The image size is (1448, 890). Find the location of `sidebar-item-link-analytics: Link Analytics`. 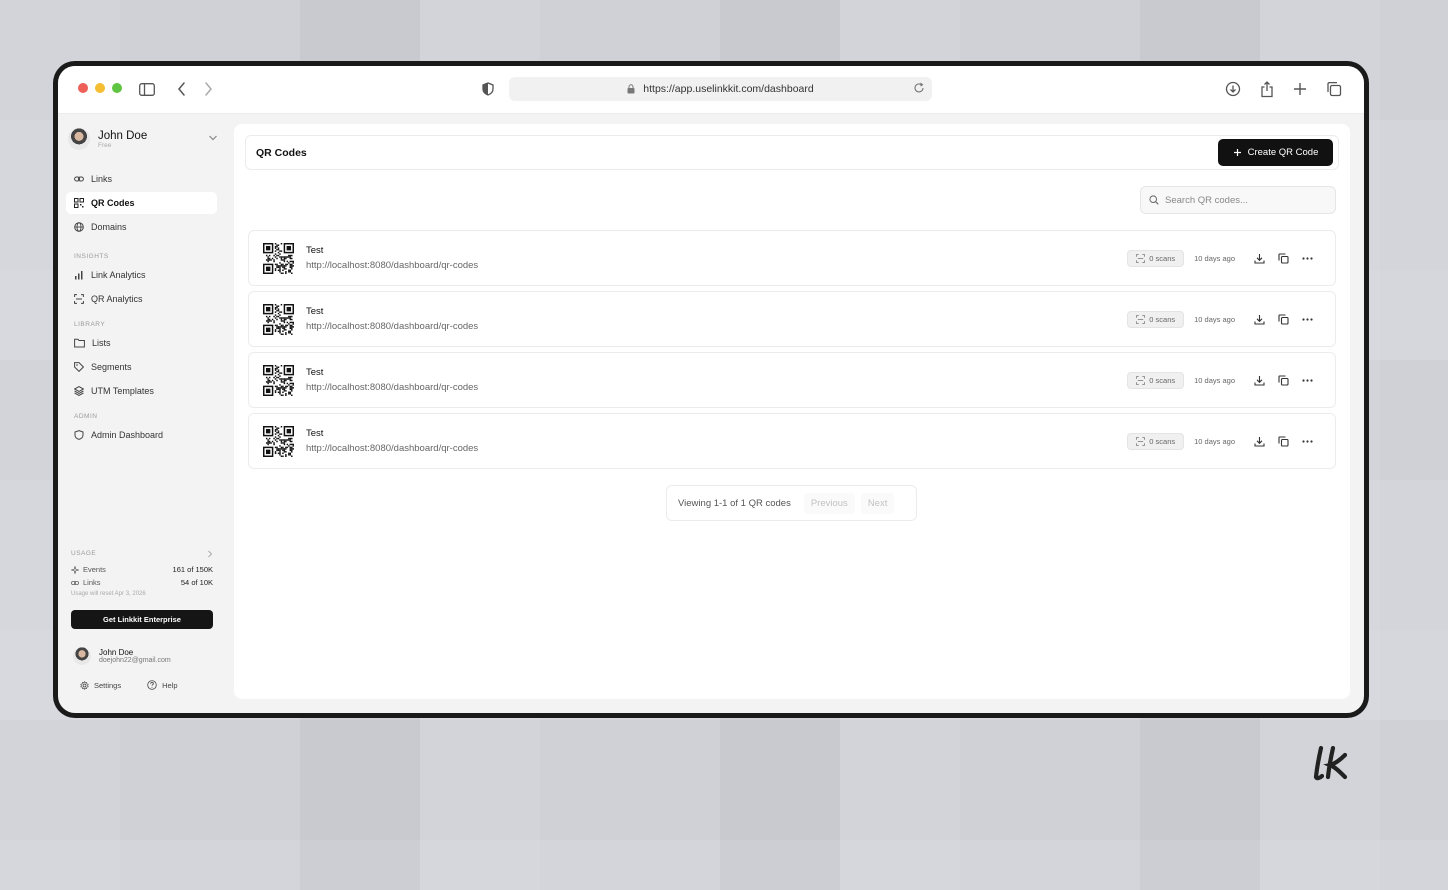

sidebar-item-link-analytics: Link Analytics is located at coordinates (141, 275).